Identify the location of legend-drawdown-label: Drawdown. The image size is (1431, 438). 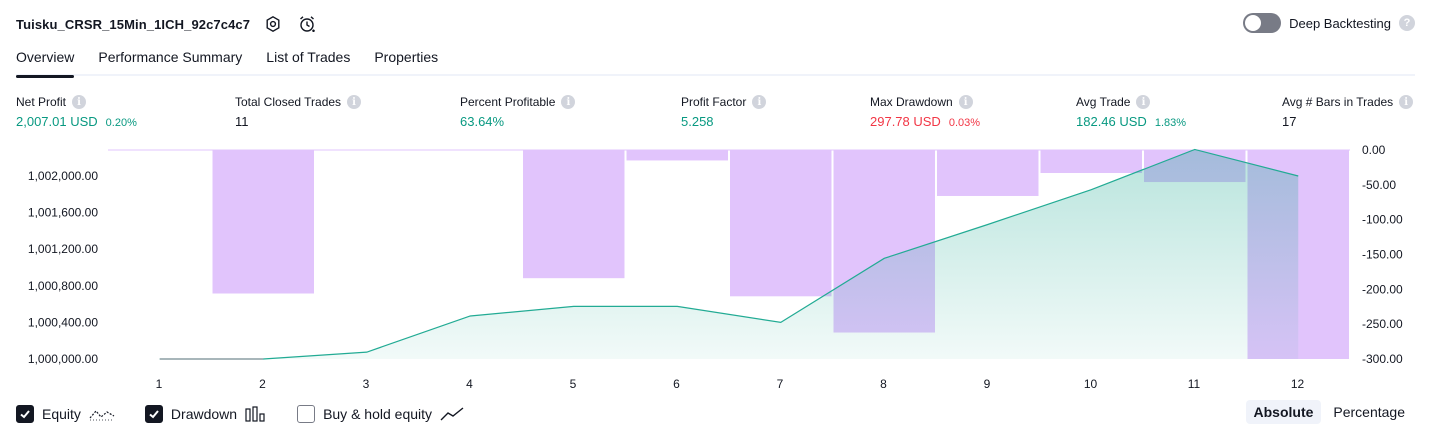
(204, 414).